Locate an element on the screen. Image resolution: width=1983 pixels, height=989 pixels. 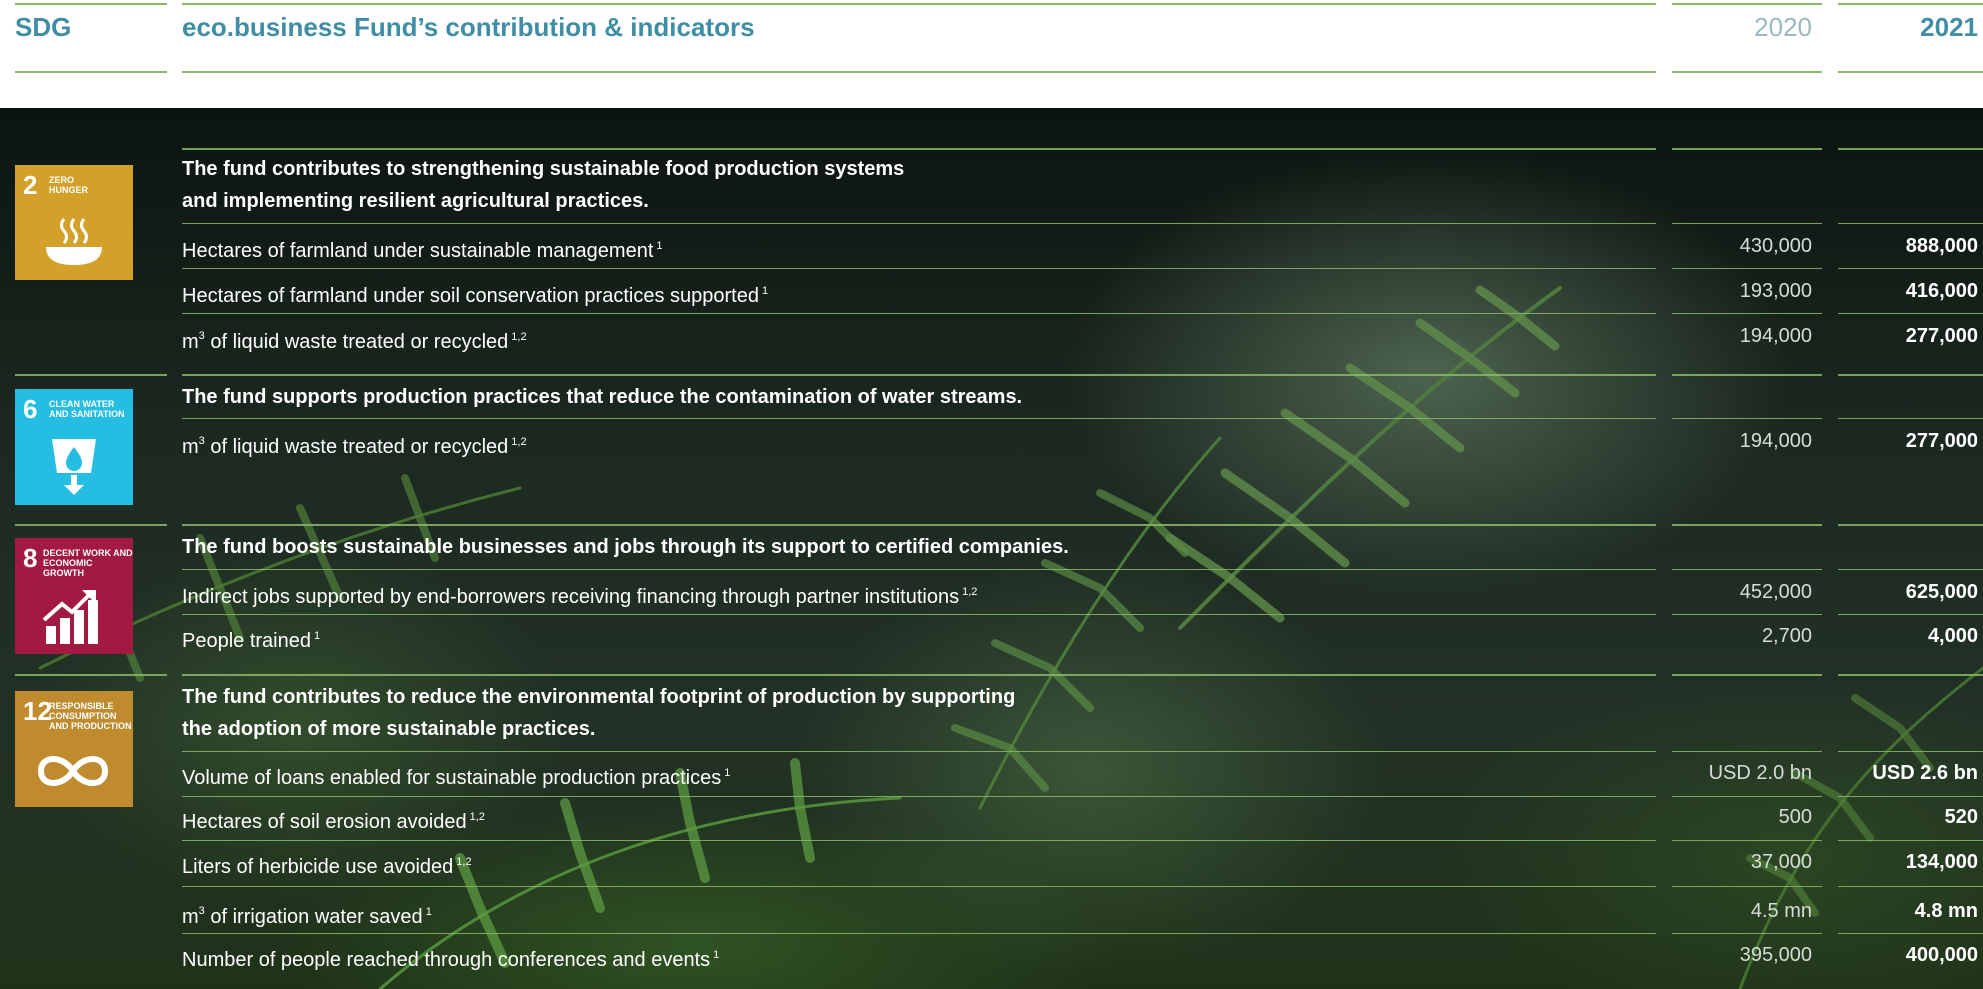
group-rule-sdg8-title is located at coordinates (919, 525).